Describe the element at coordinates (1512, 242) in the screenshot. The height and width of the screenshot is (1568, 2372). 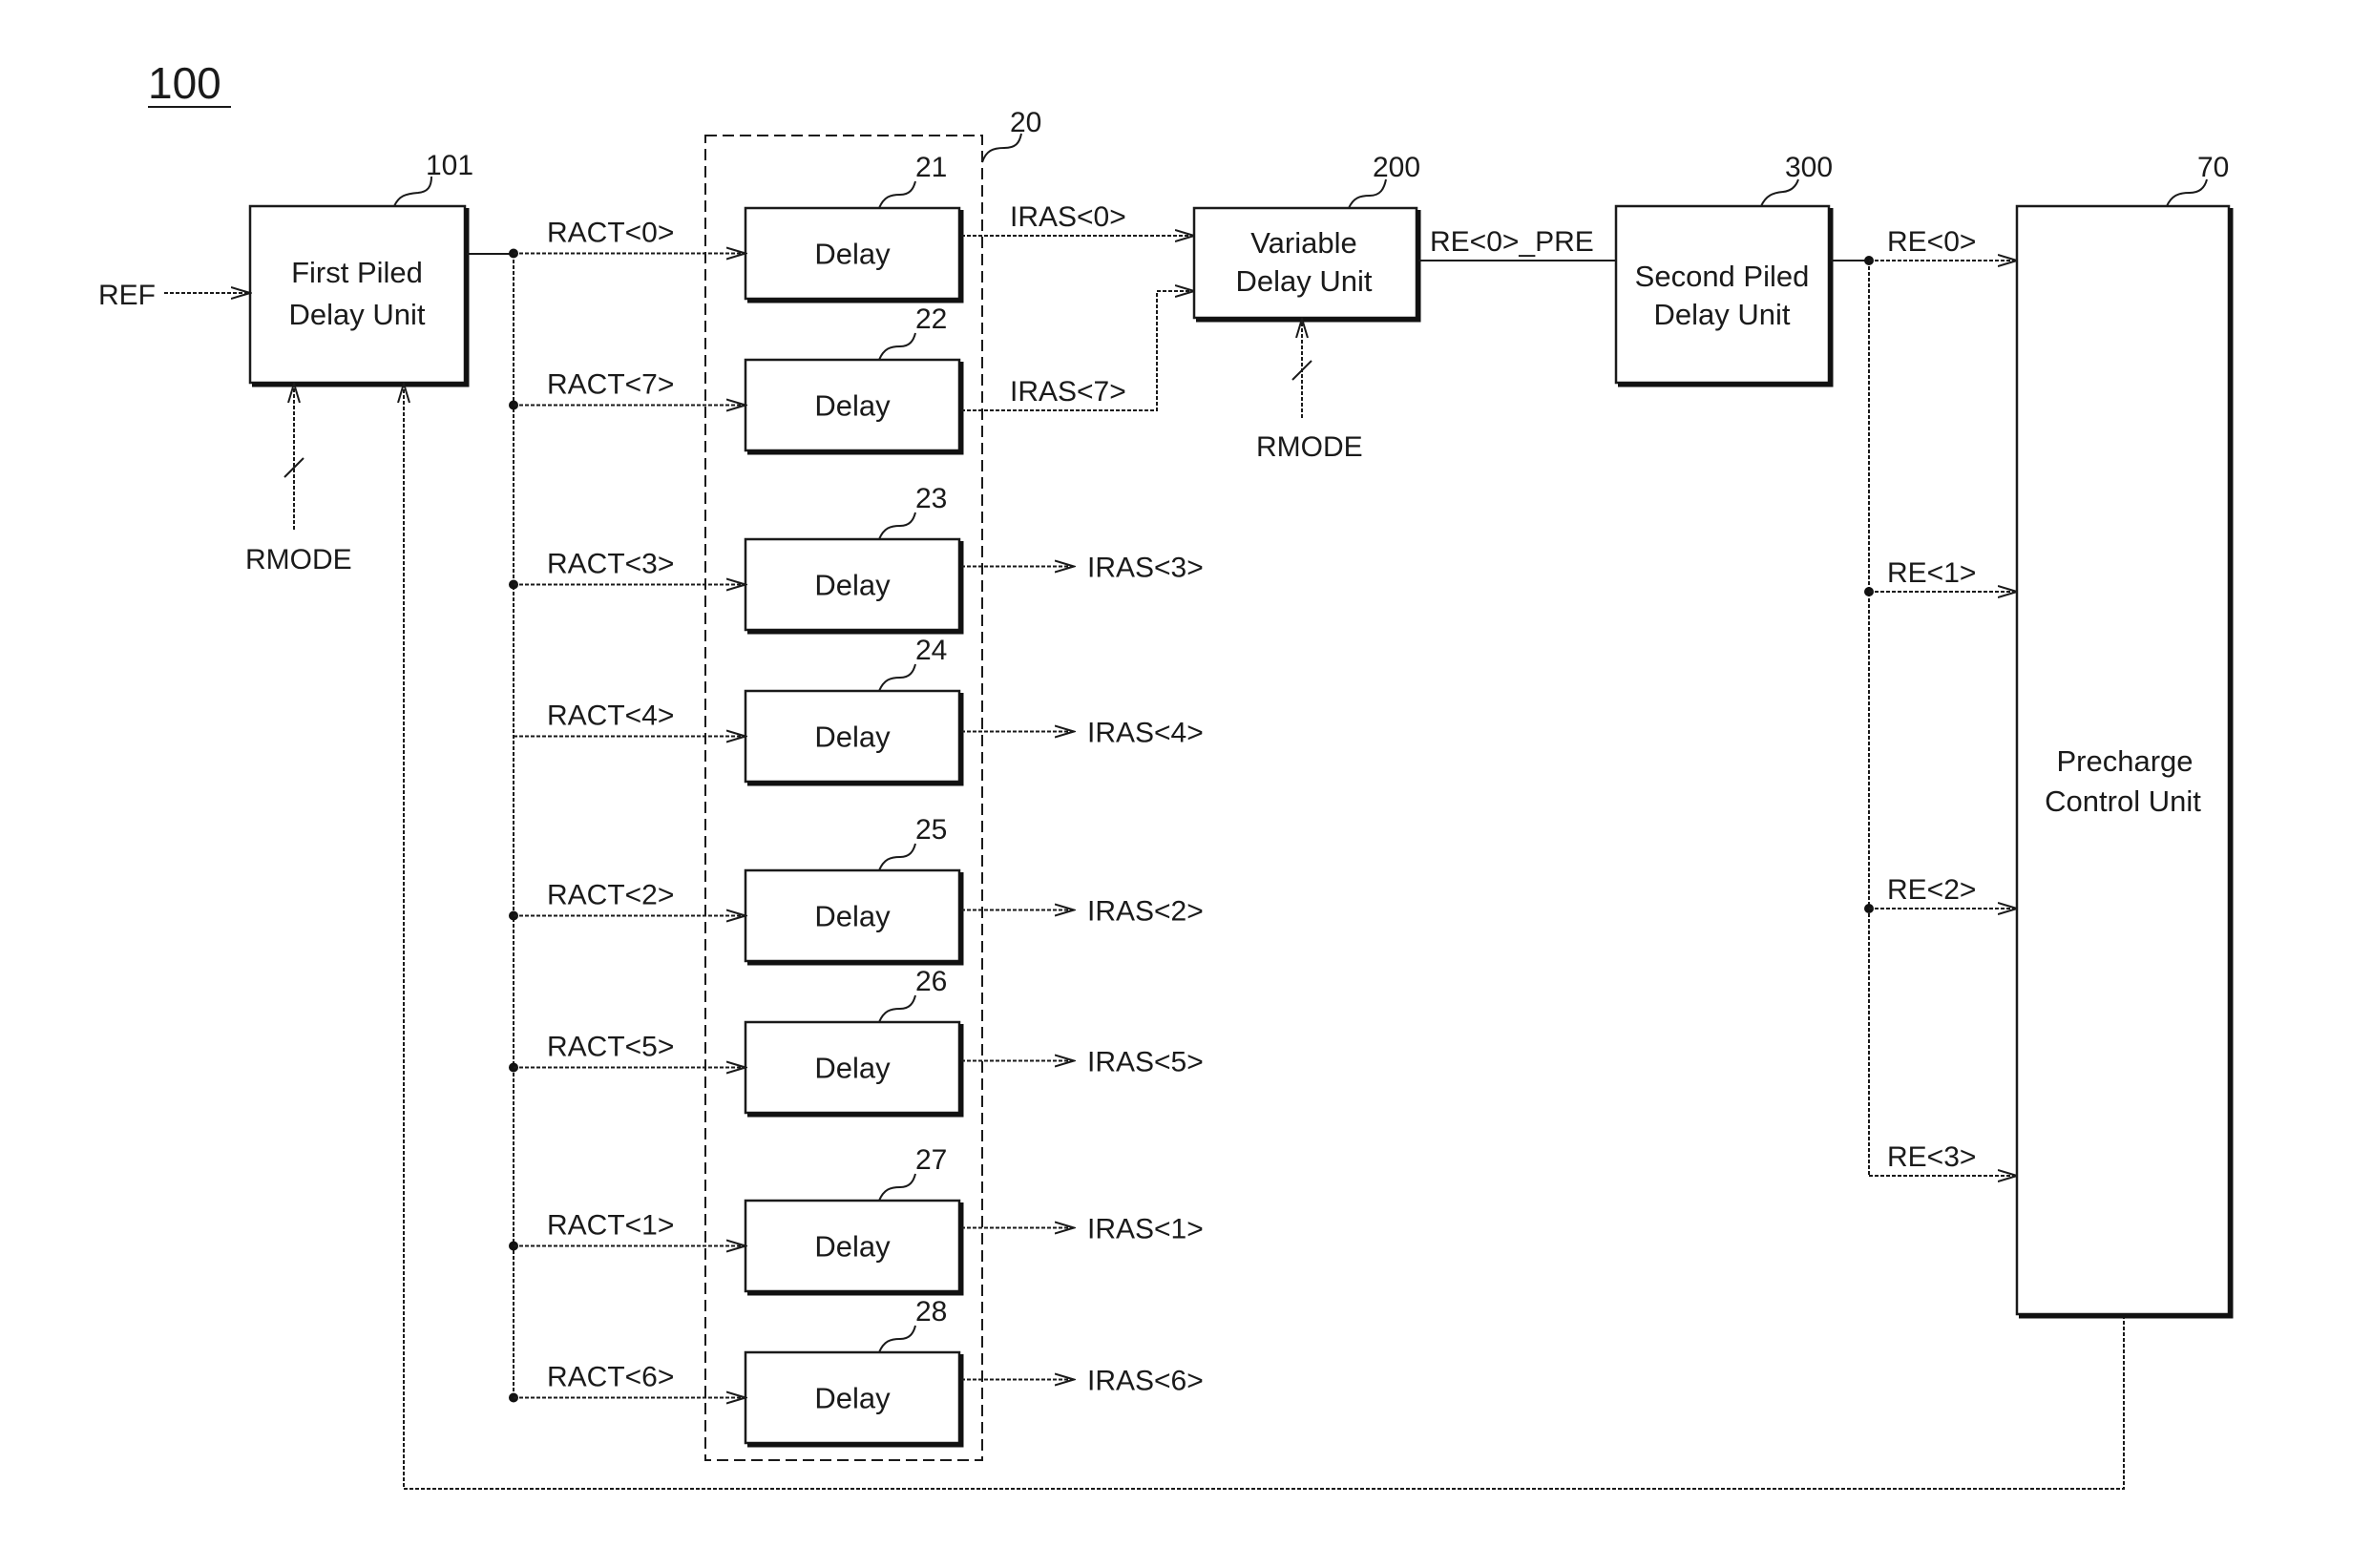
I see `re0-pre-label: RE<0>_PRE` at that location.